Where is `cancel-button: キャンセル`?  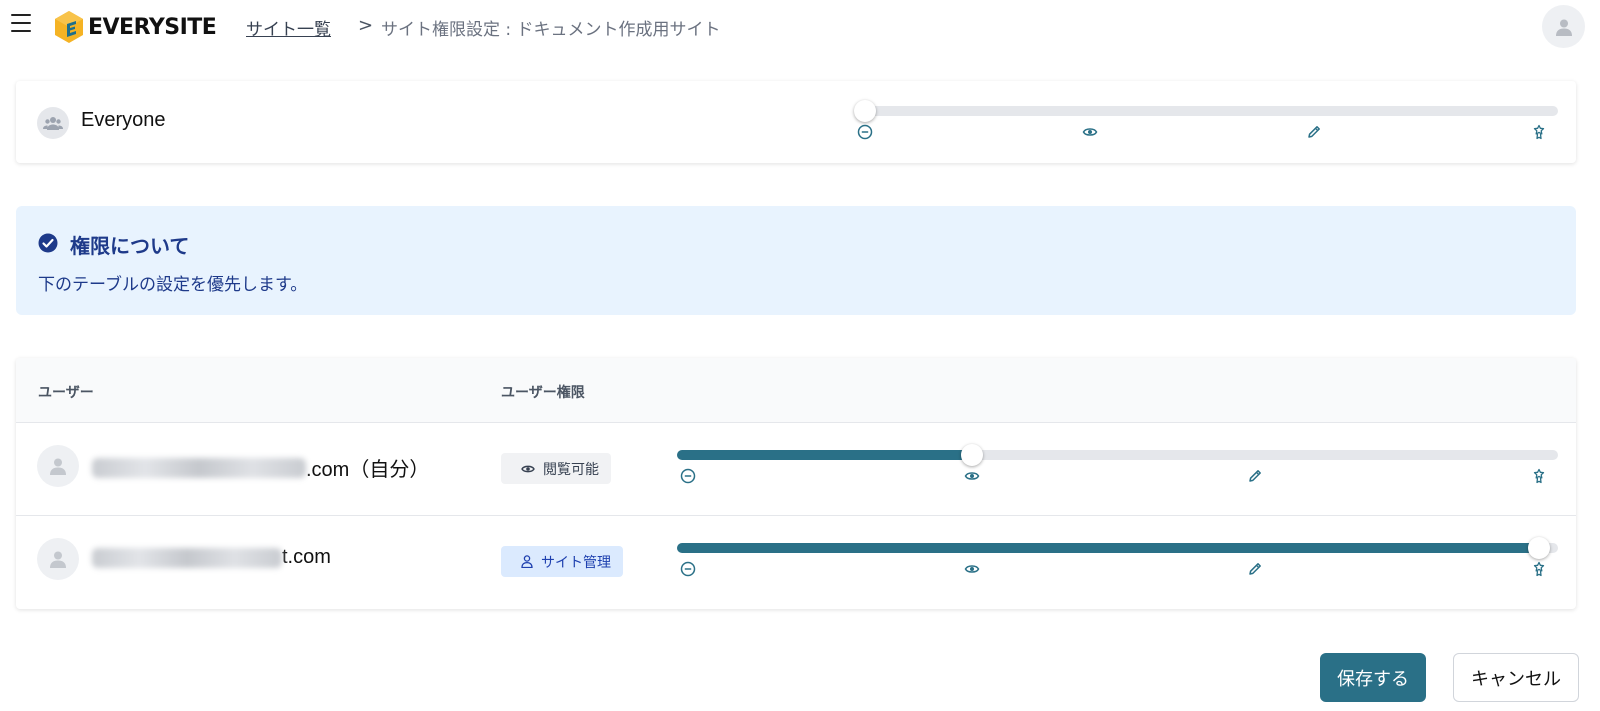 cancel-button: キャンセル is located at coordinates (1516, 677).